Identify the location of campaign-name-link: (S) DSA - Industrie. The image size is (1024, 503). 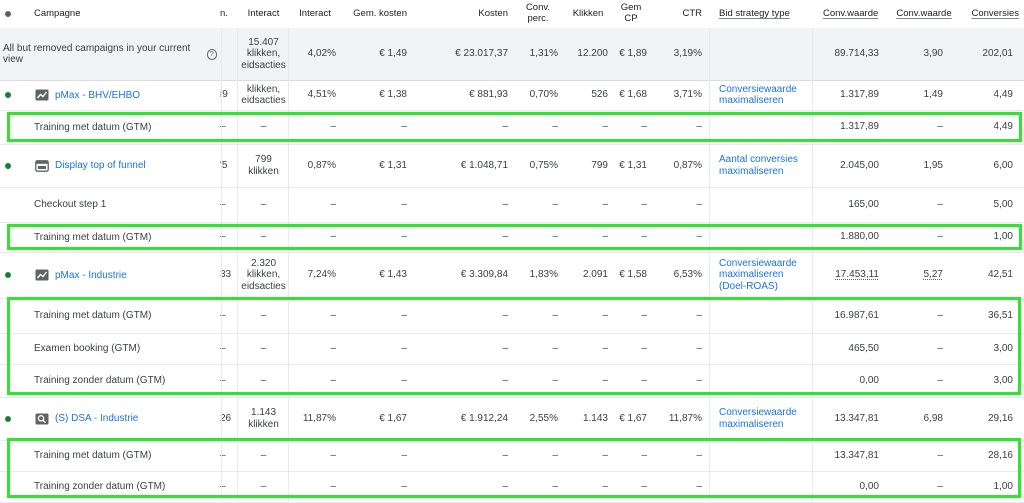
(96, 418).